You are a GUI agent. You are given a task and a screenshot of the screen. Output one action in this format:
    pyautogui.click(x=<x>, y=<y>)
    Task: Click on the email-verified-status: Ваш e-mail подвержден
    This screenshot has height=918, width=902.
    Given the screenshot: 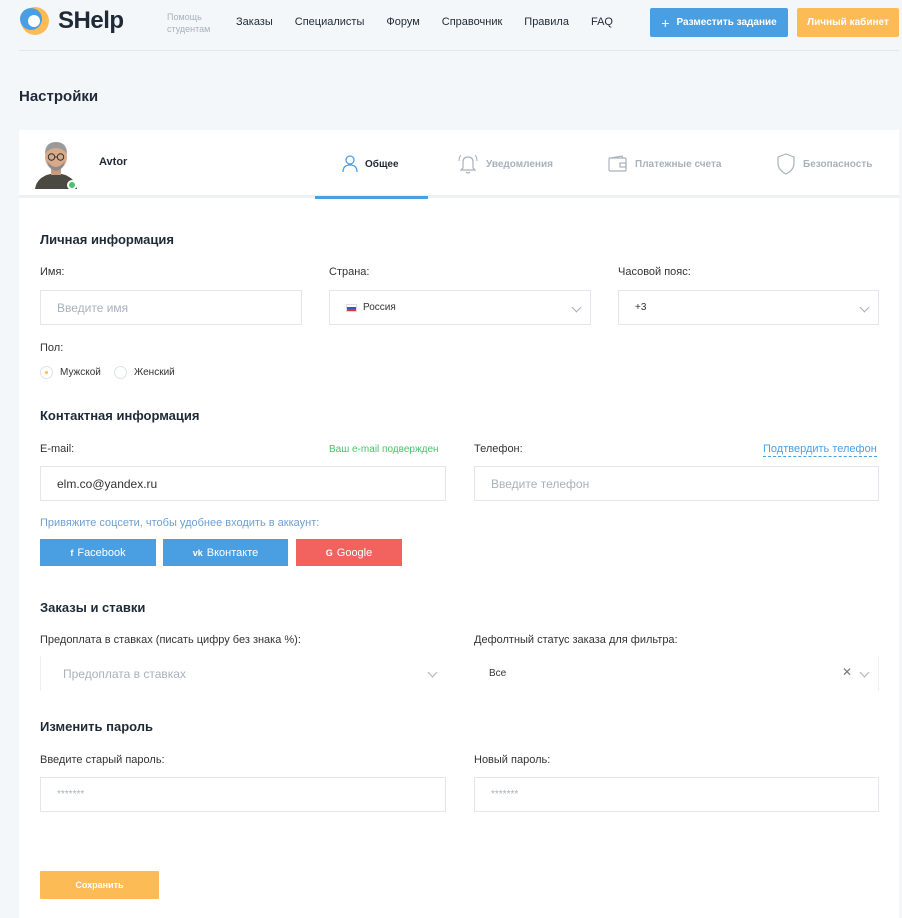 What is the action you would take?
    pyautogui.click(x=384, y=449)
    